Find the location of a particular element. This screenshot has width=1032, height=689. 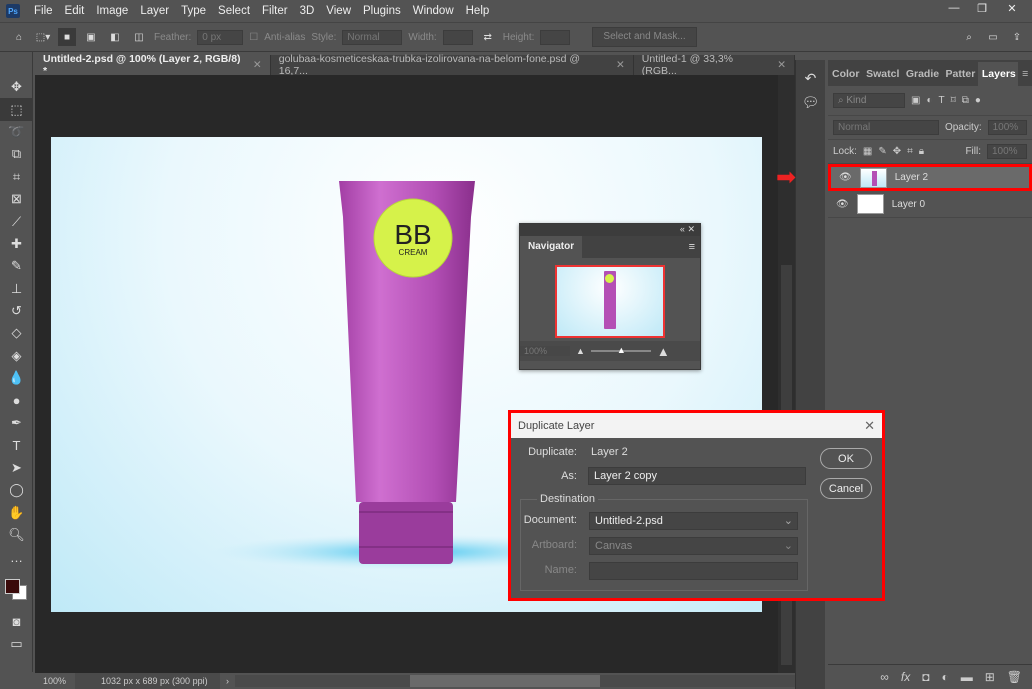

lock-artboard-icon: ⌗ is located at coordinates (910, 151).